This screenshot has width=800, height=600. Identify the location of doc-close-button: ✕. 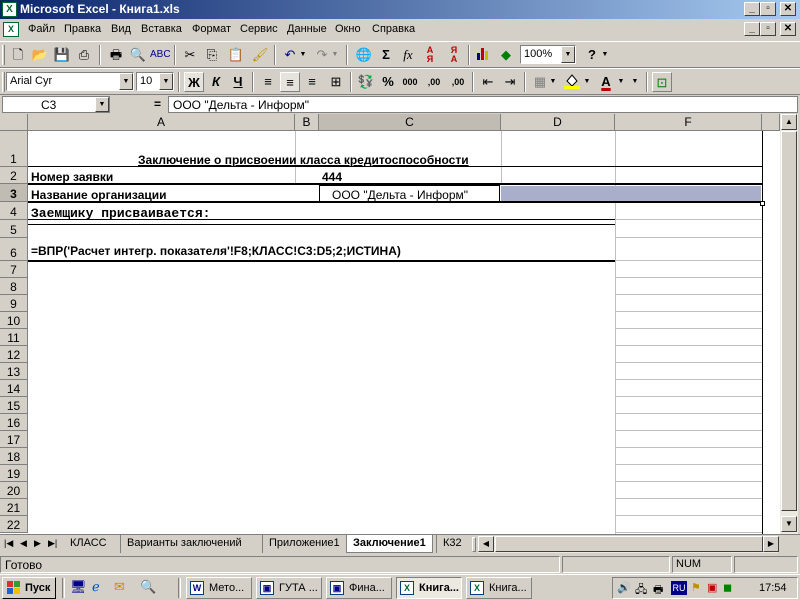
(788, 29).